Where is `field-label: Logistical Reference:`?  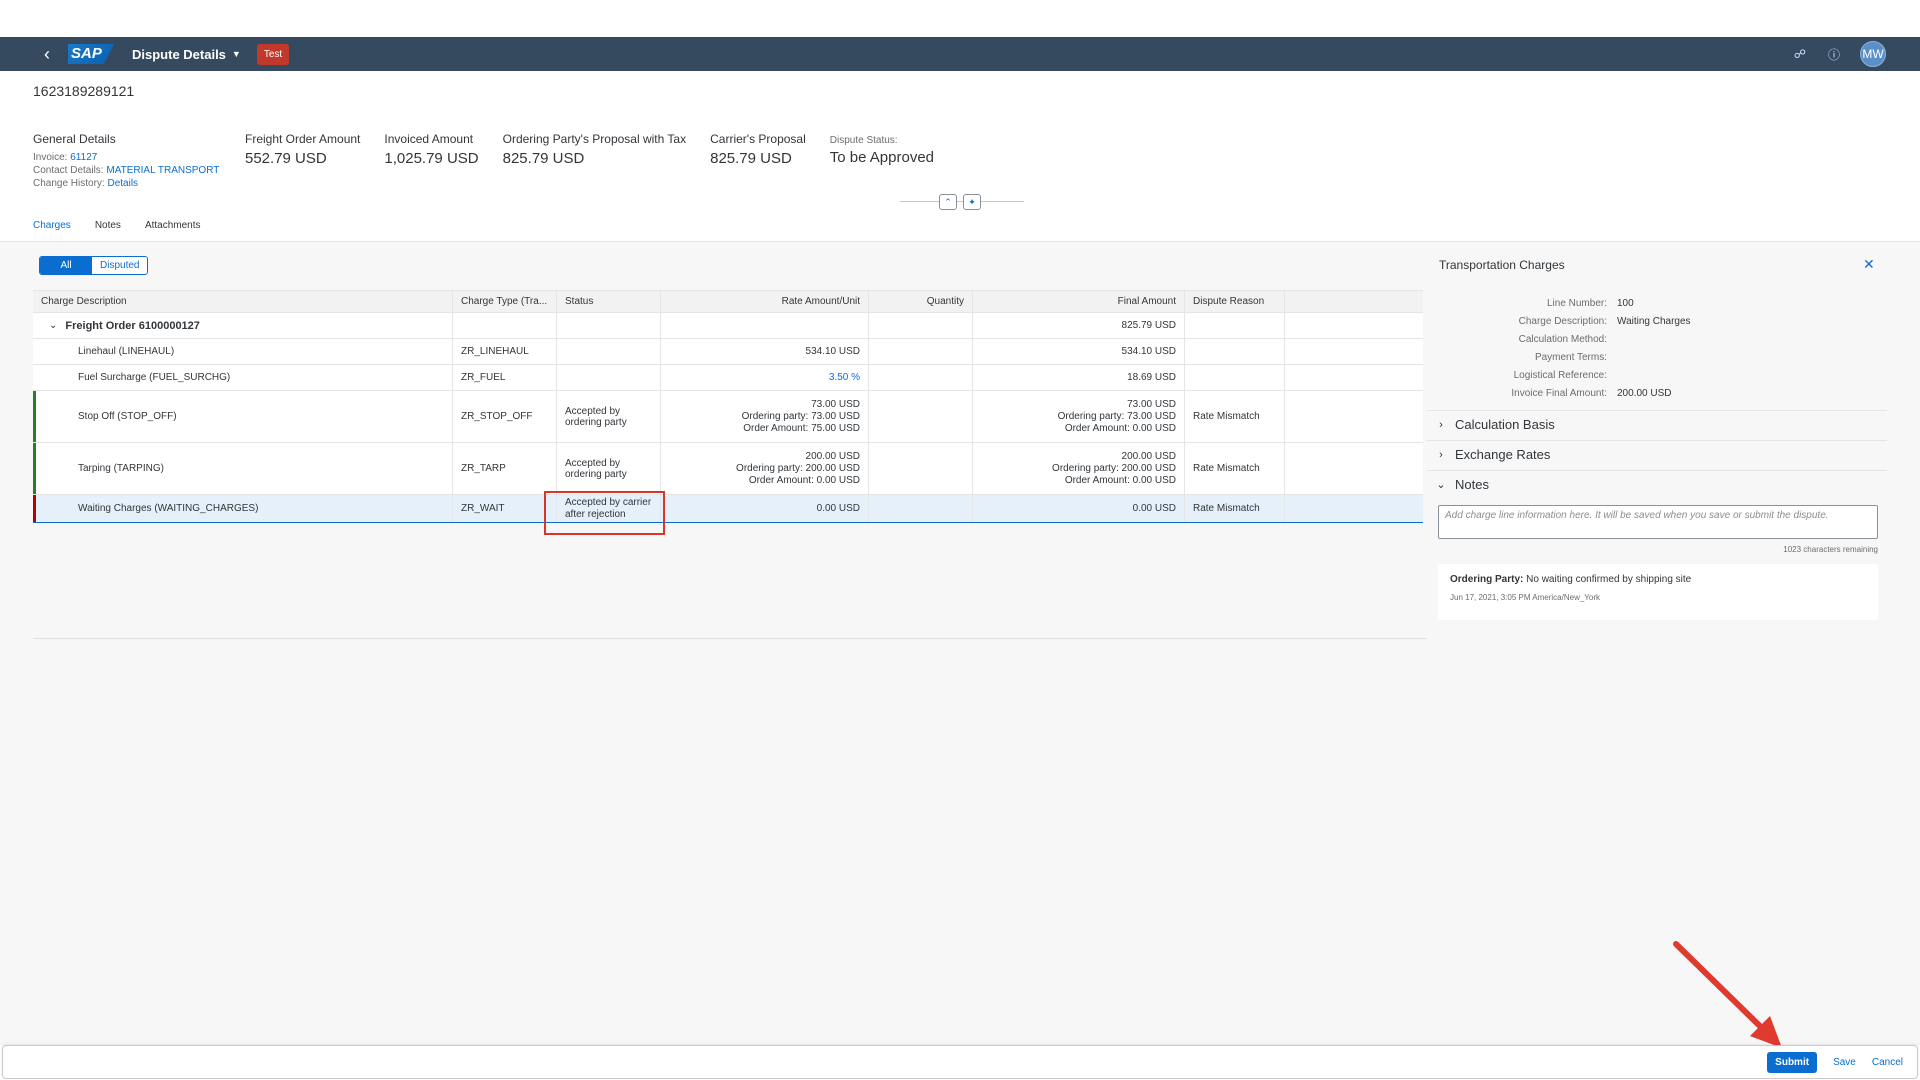
field-label: Logistical Reference: is located at coordinates (1560, 375).